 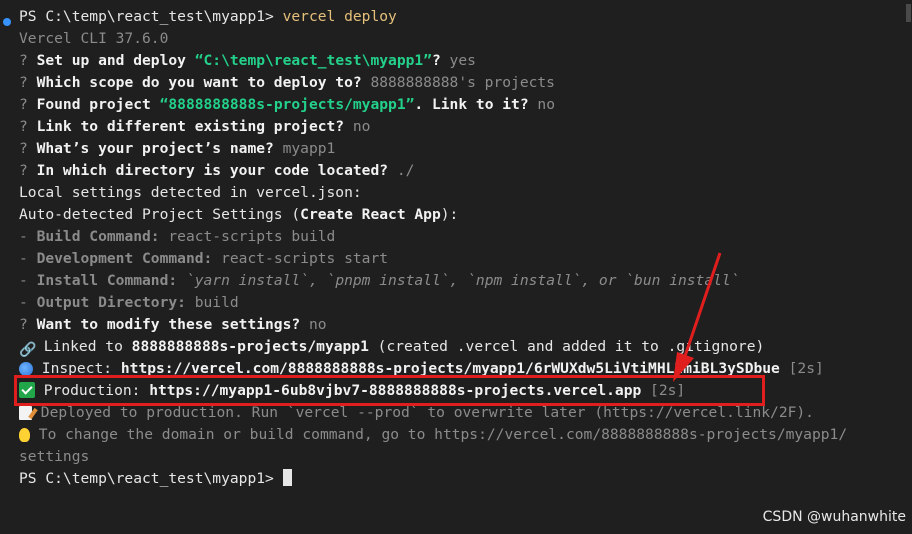 What do you see at coordinates (203, 82) in the screenshot?
I see `question-text: Which scope do you want to deploy to?` at bounding box center [203, 82].